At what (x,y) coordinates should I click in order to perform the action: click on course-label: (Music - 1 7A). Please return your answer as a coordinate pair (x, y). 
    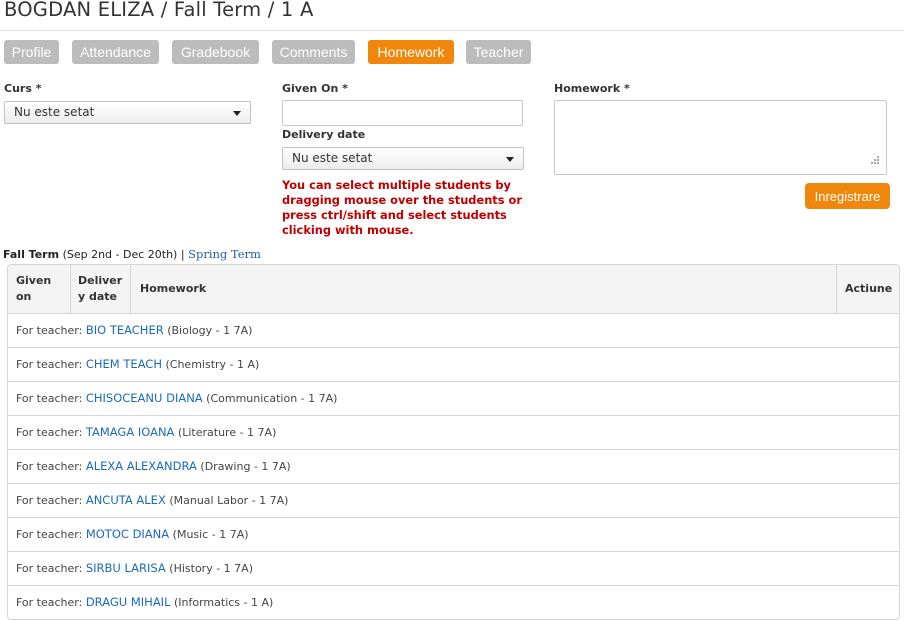
    Looking at the image, I should click on (210, 534).